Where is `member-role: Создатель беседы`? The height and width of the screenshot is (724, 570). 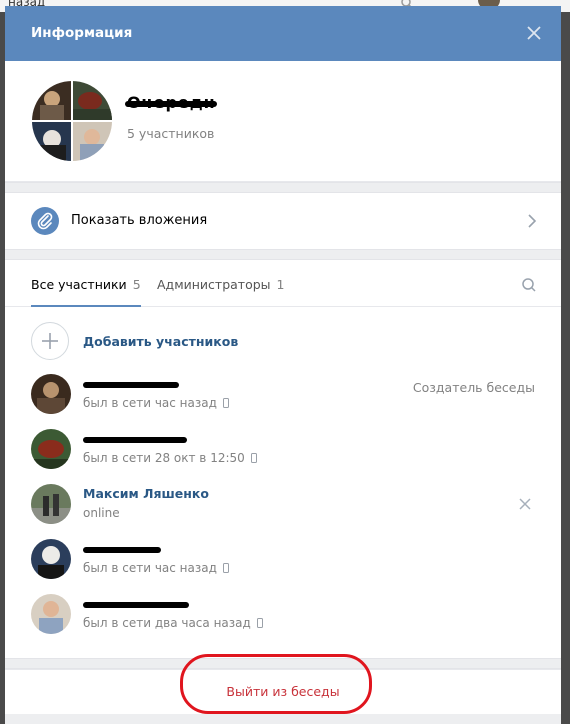
member-role: Создатель беседы is located at coordinates (473, 387).